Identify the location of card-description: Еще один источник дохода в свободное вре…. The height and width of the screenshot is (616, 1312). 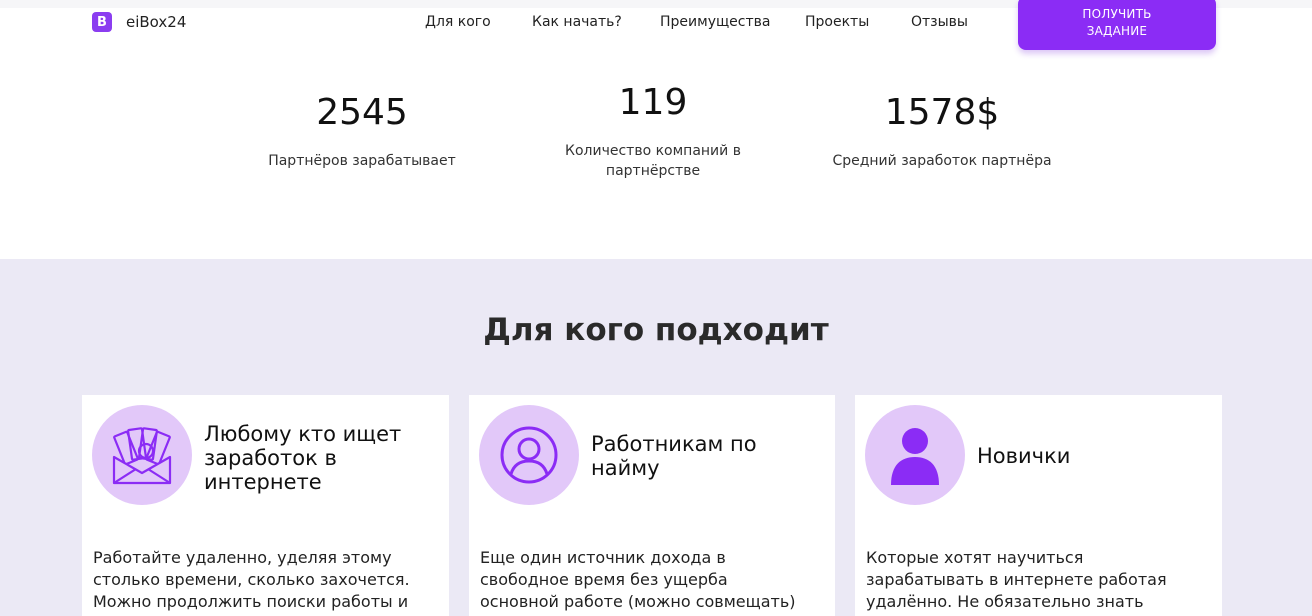
(638, 579).